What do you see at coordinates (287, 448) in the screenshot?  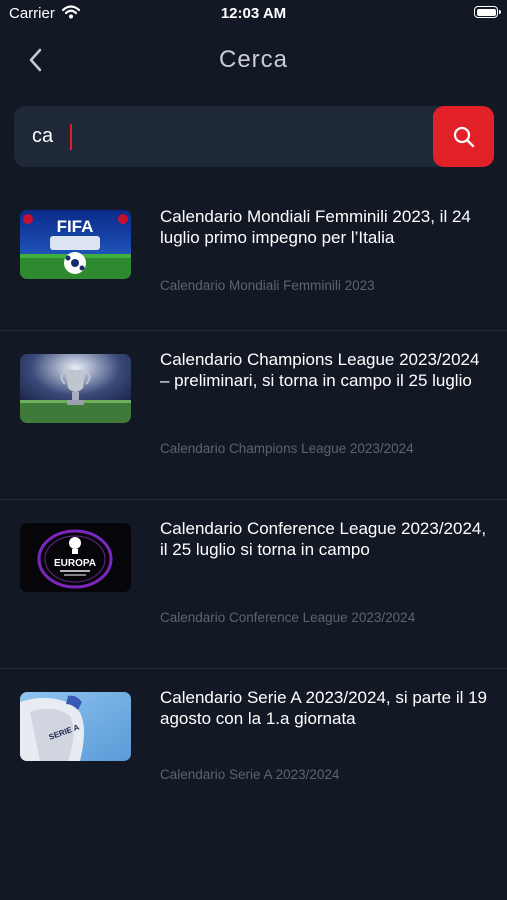 I see `result-subtitle: Calendario Champions League 2023/2024` at bounding box center [287, 448].